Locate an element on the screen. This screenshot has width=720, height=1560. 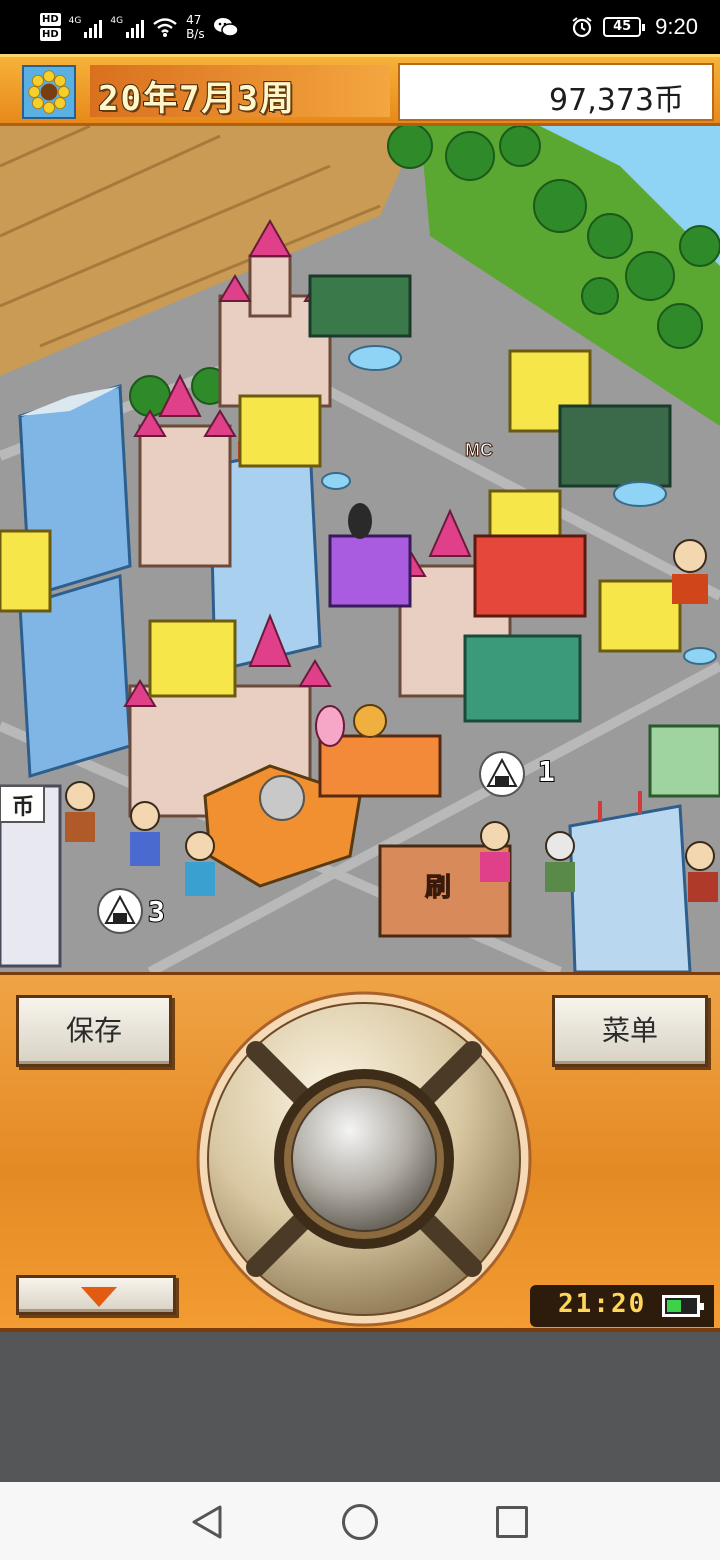
wechat-icon is located at coordinates (226, 27).